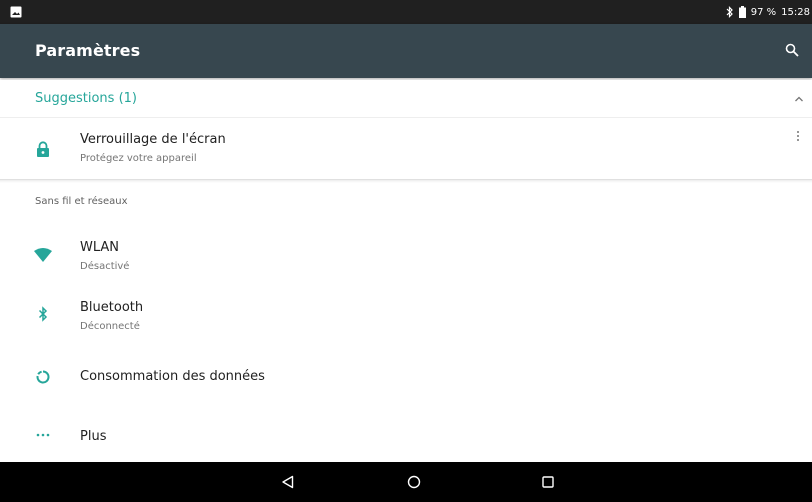 The height and width of the screenshot is (502, 812). Describe the element at coordinates (799, 99) in the screenshot. I see `chevron-up-icon` at that location.